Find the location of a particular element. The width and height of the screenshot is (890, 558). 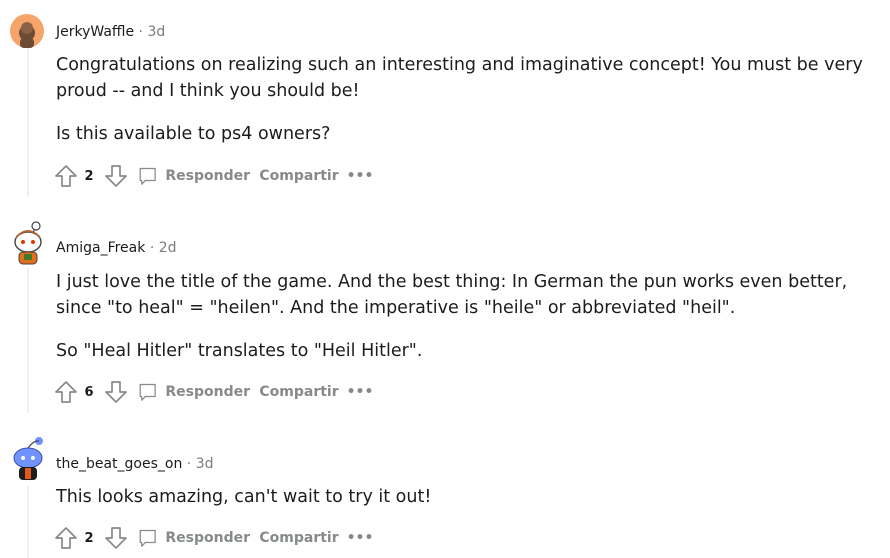

comment-meta: the_beat_goes_on · 3d is located at coordinates (135, 464).